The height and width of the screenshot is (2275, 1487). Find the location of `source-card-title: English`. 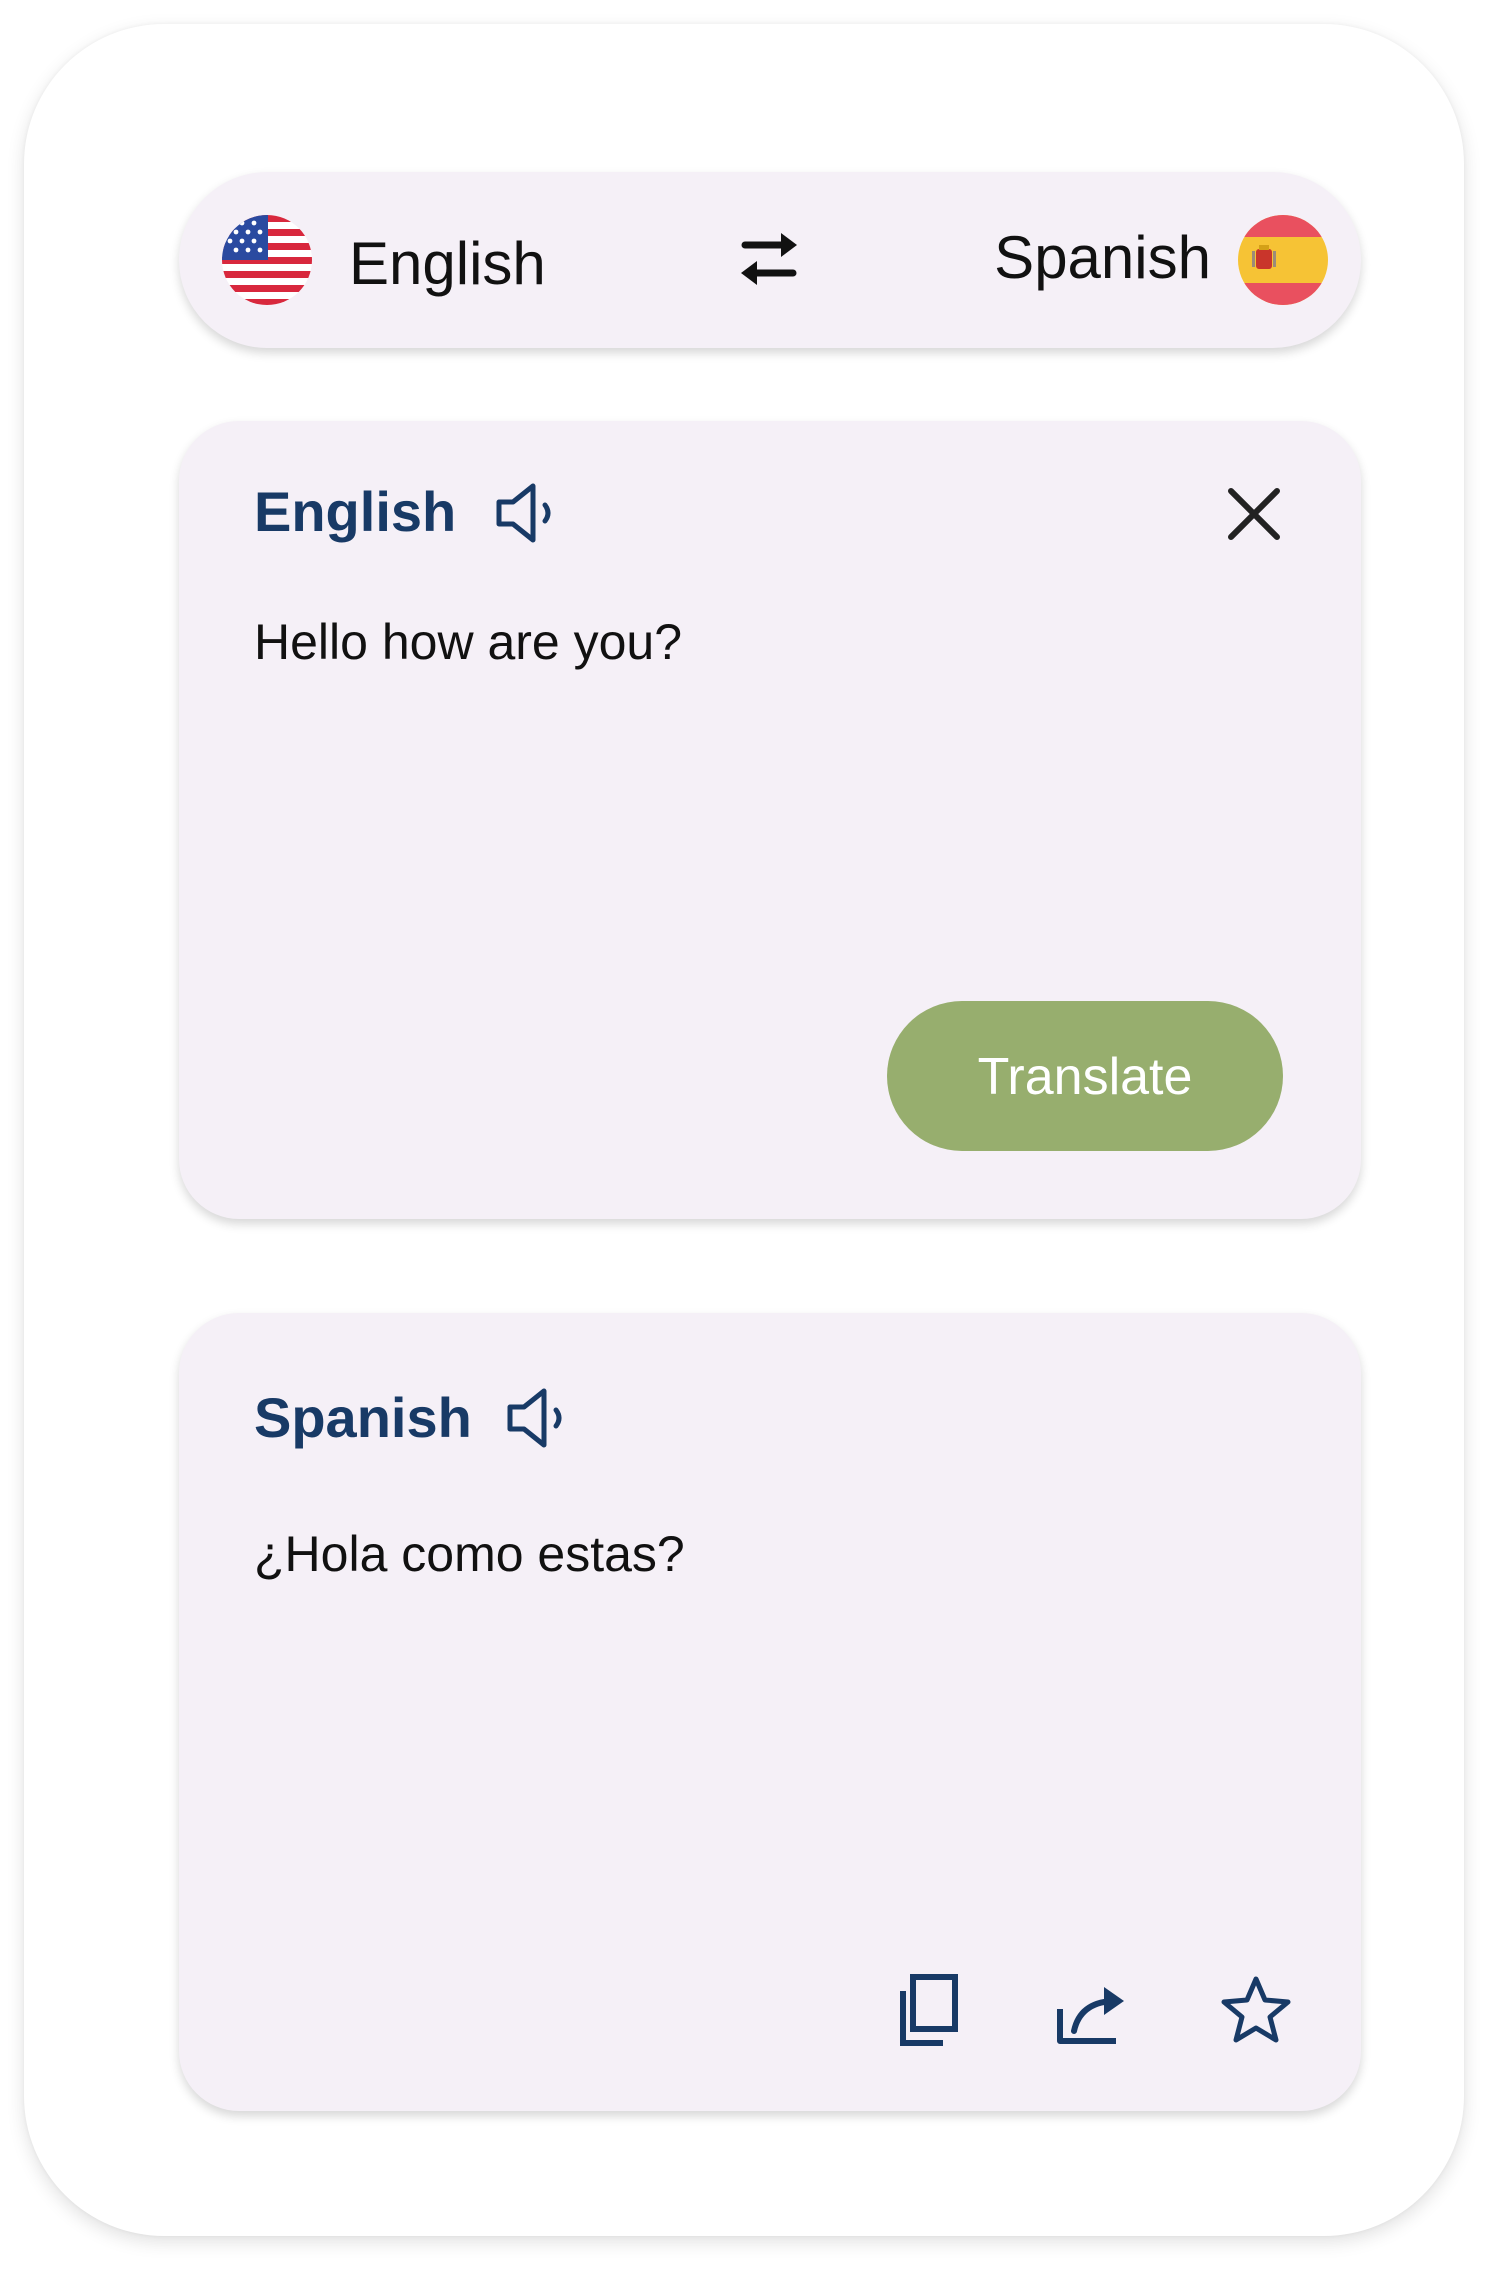

source-card-title: English is located at coordinates (355, 511).